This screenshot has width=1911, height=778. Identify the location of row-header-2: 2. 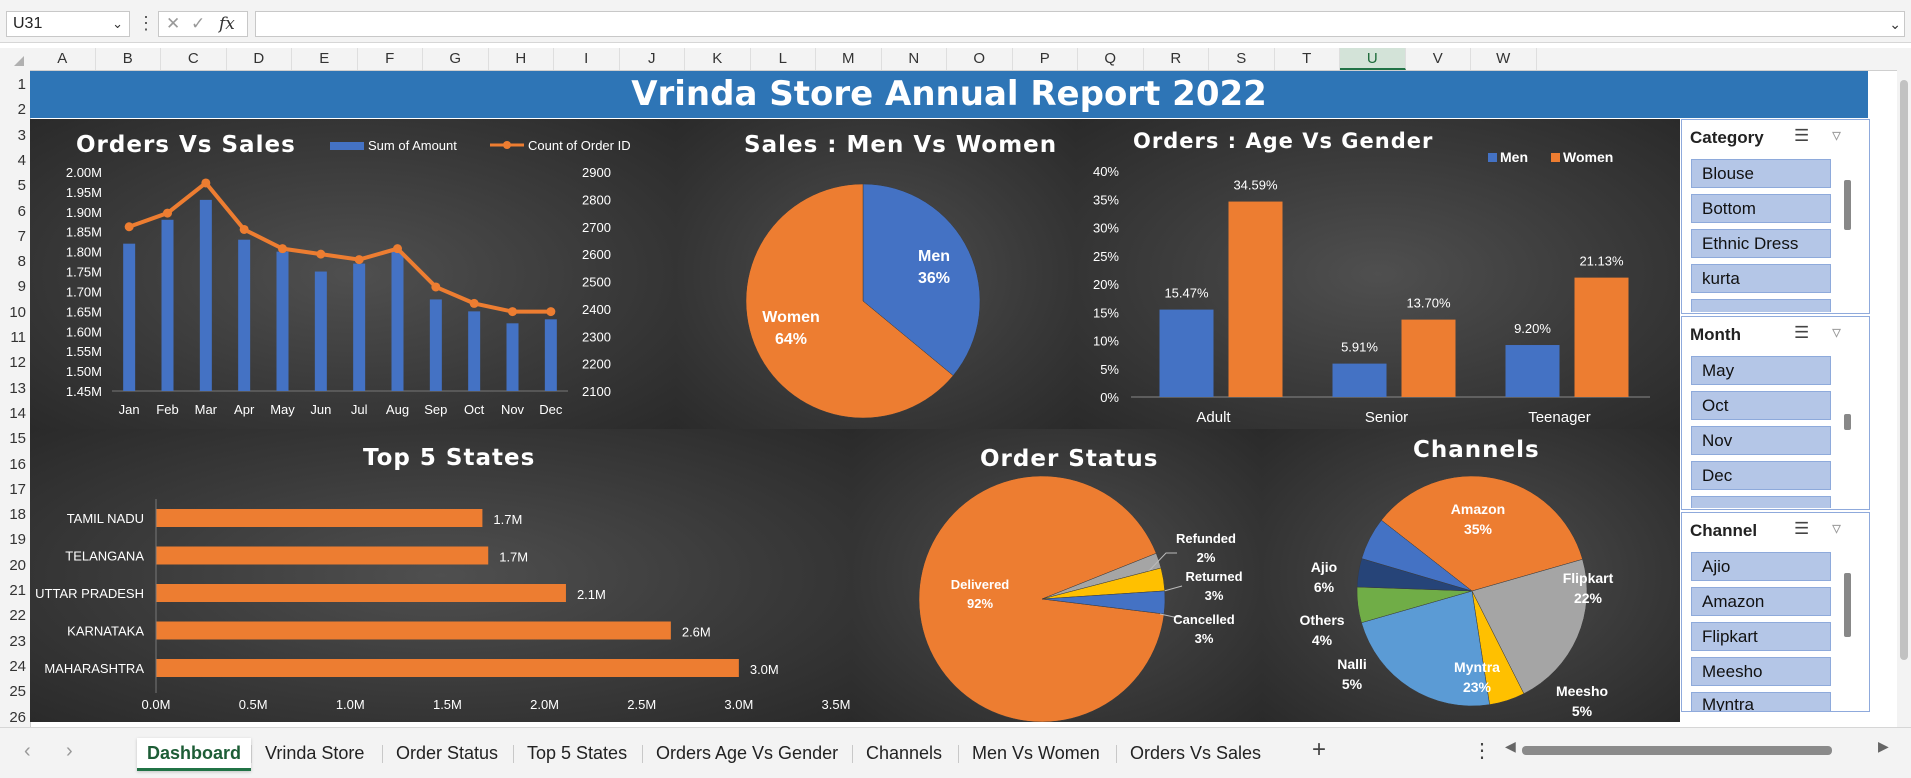
(15, 109).